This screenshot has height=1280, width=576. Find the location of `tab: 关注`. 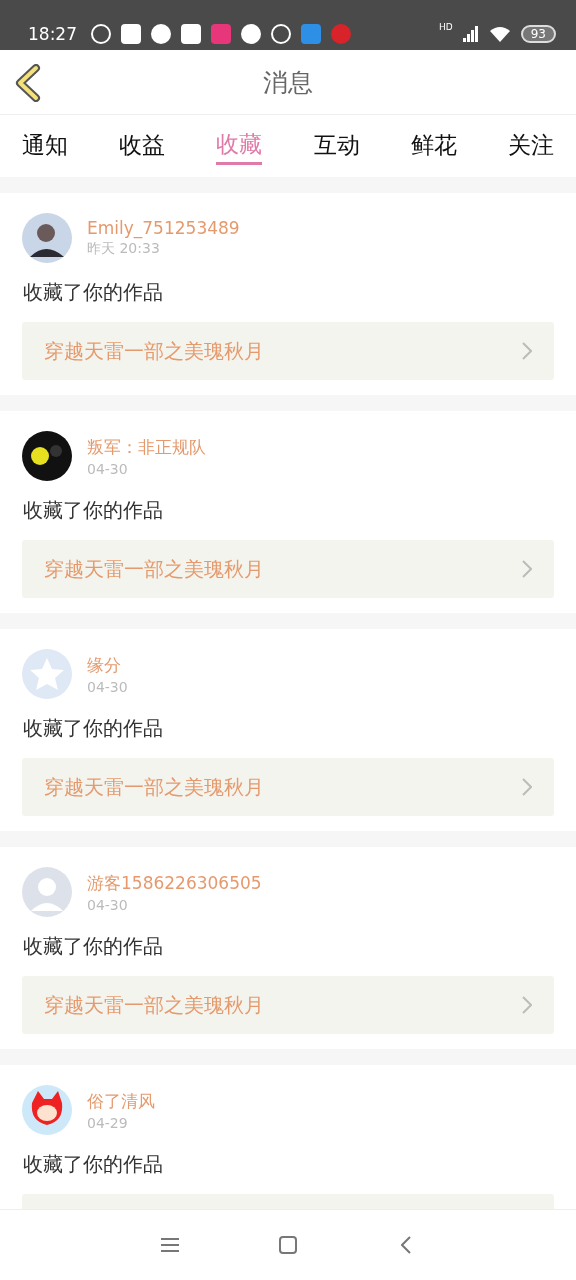

tab: 关注 is located at coordinates (530, 140).